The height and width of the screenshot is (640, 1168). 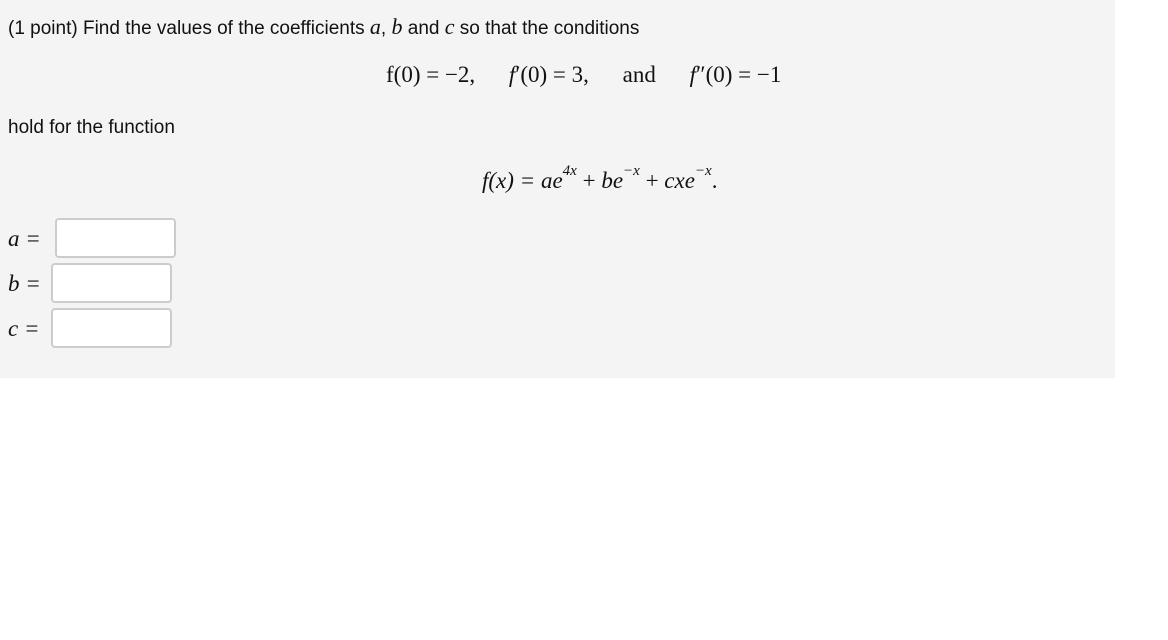 I want to click on var-b: b, so click(x=397, y=26).